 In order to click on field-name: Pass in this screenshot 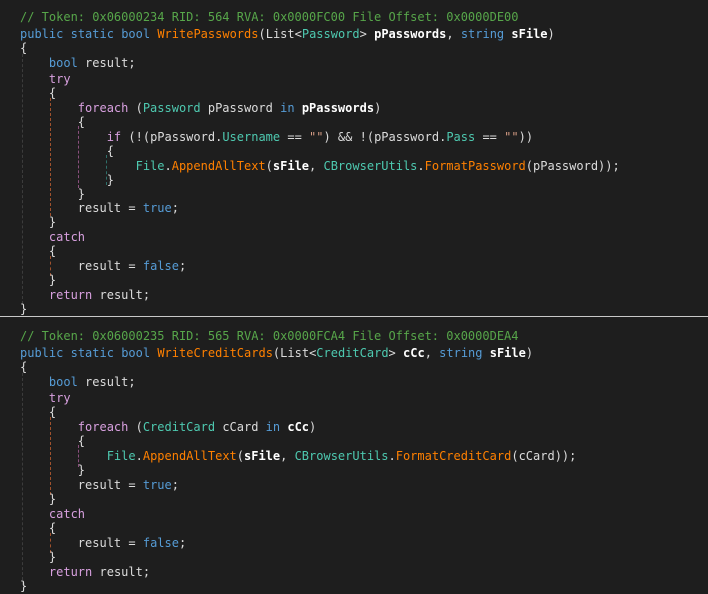, I will do `click(460, 137)`.